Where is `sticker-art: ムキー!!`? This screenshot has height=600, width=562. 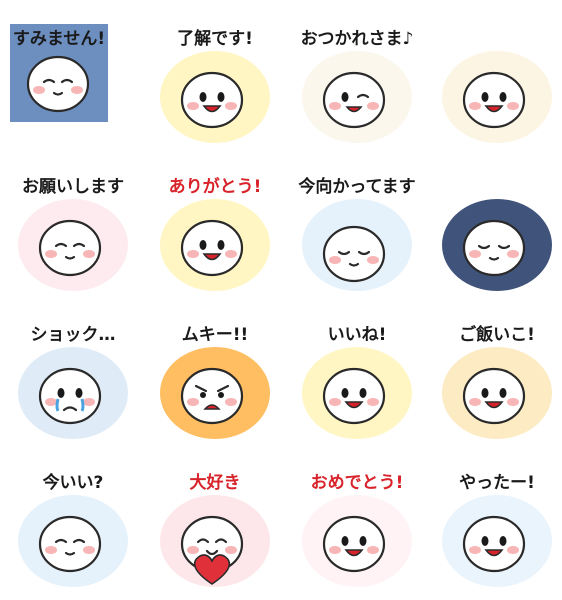
sticker-art: ムキー!! is located at coordinates (215, 382).